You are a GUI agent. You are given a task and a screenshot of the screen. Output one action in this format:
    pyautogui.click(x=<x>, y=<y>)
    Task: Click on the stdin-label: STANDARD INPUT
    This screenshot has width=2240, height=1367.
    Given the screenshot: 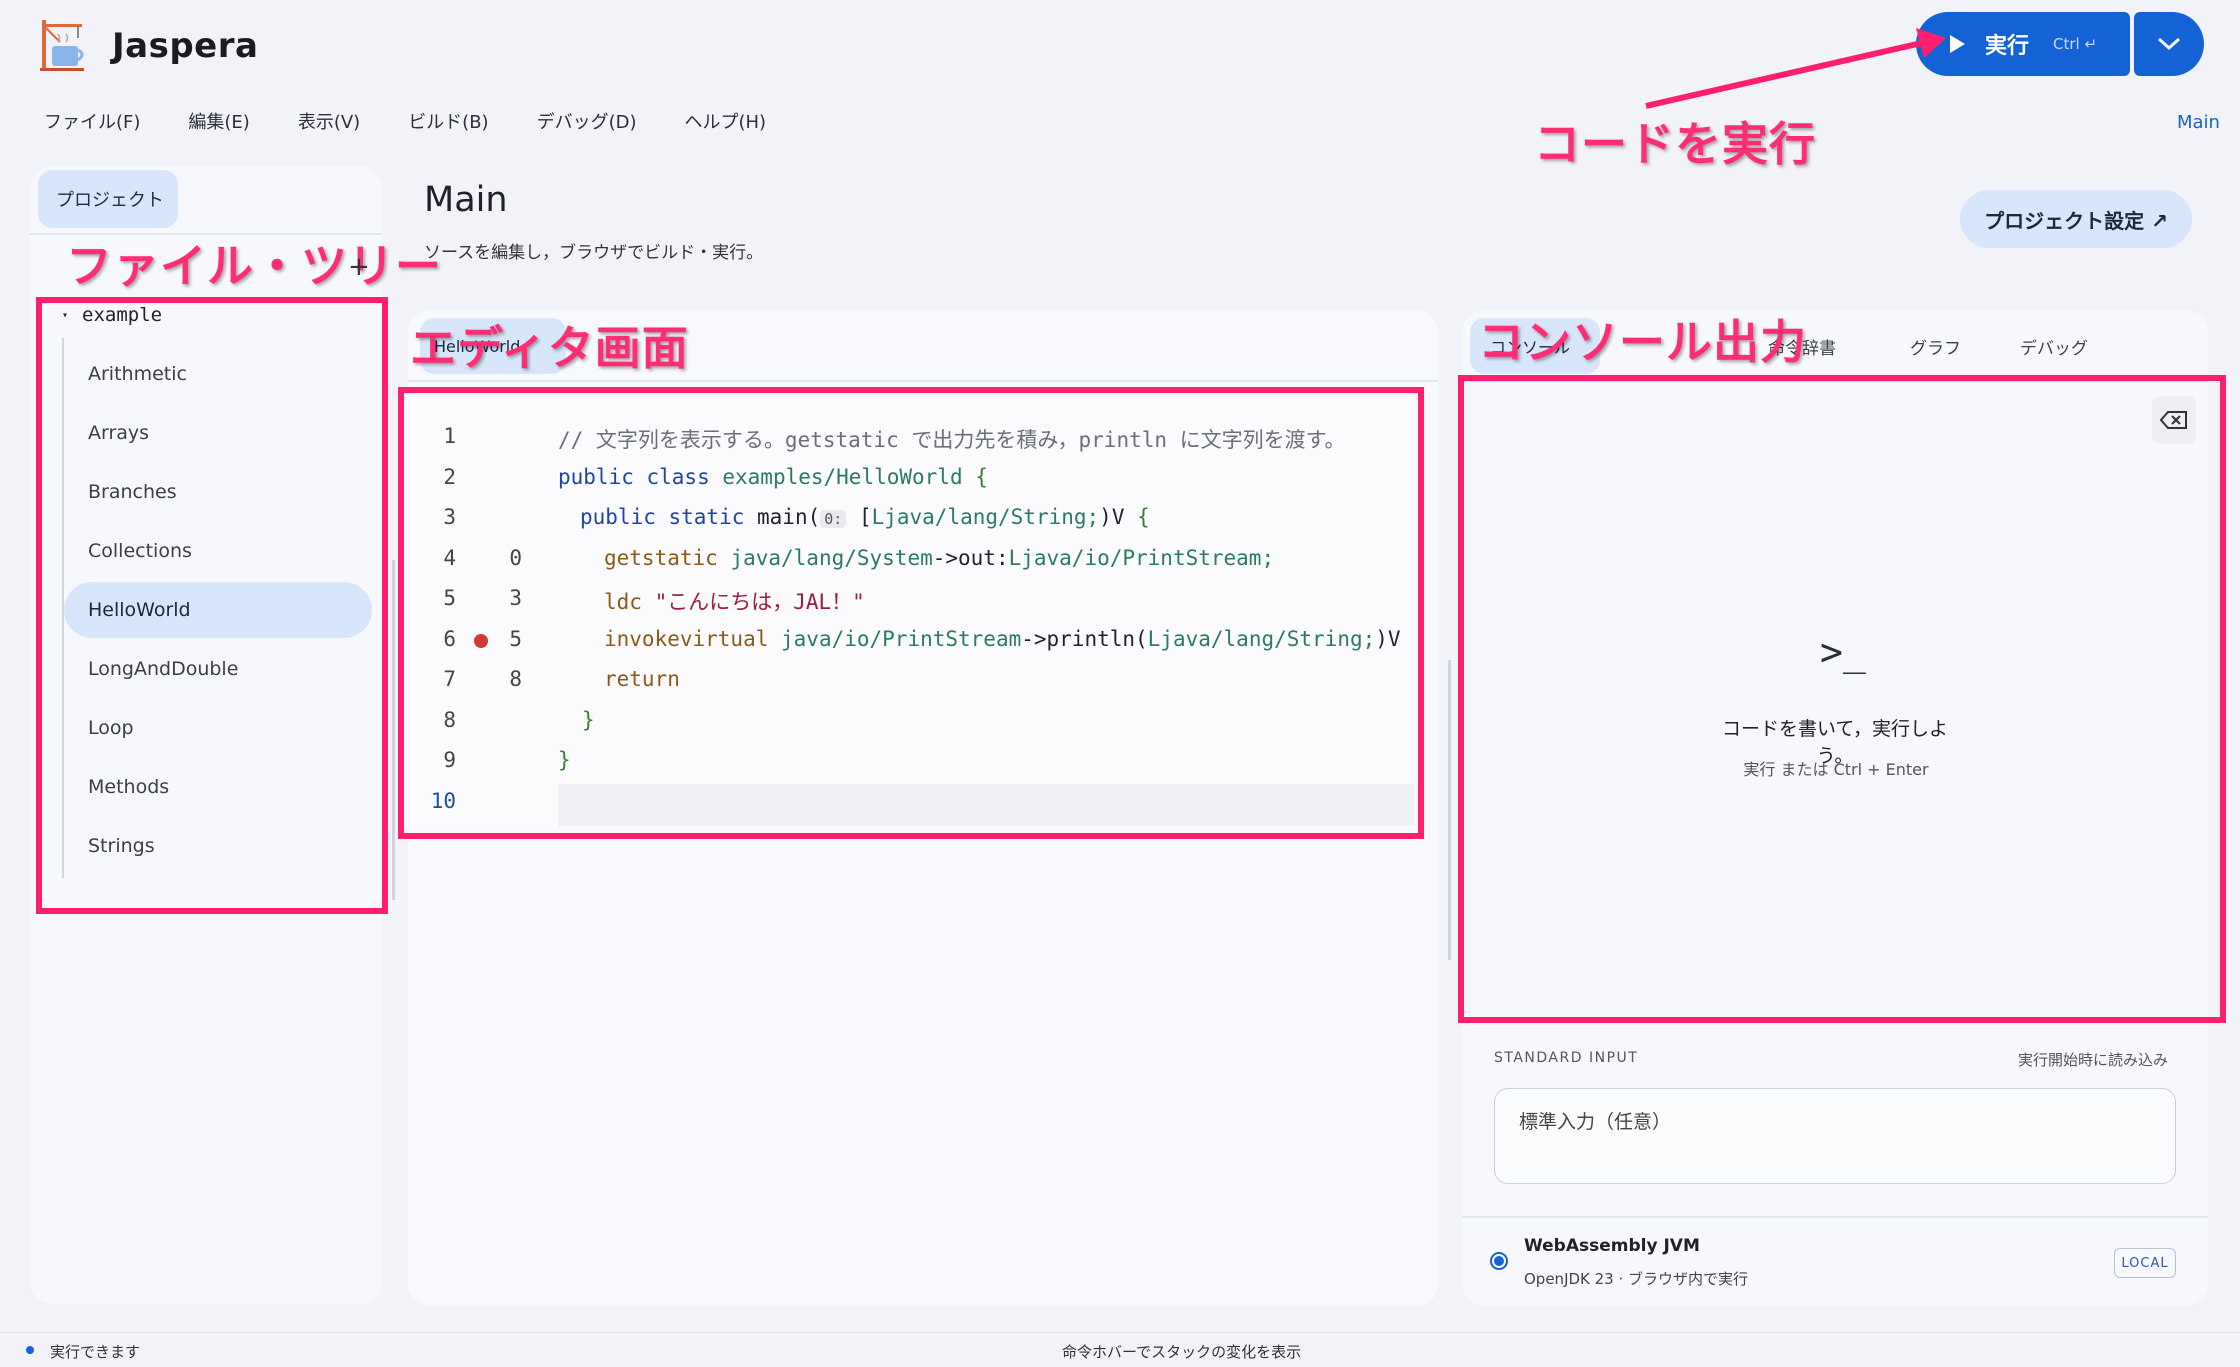 What is the action you would take?
    pyautogui.click(x=1566, y=1058)
    